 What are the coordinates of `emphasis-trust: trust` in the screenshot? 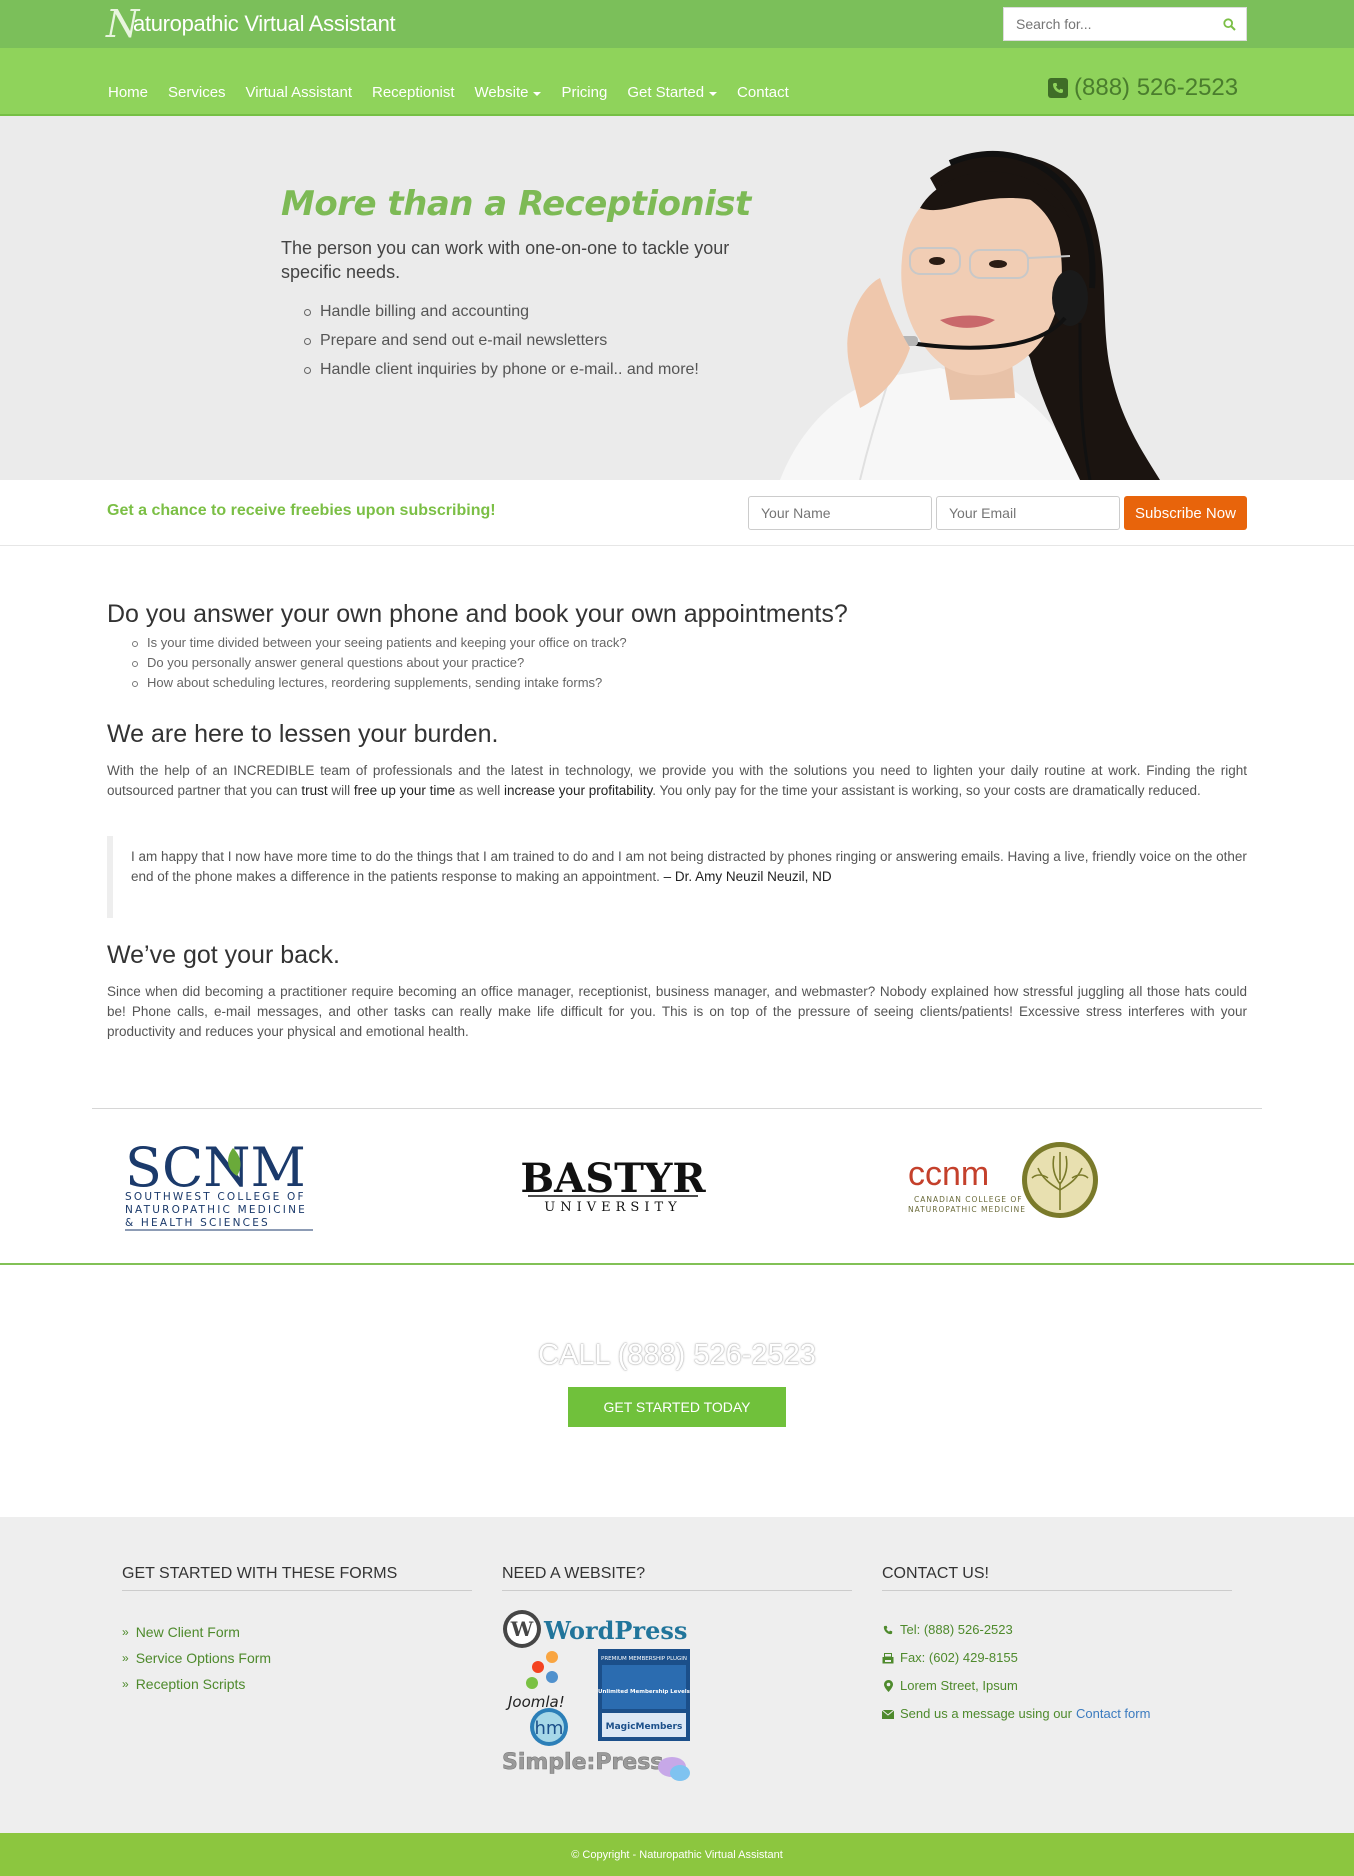 It's located at (314, 790).